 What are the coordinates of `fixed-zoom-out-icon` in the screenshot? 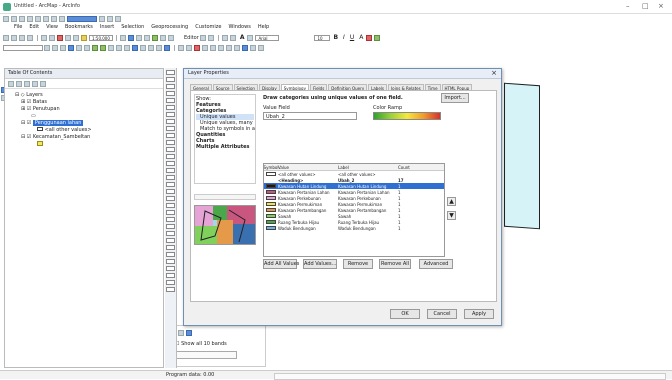 It's located at (87, 47).